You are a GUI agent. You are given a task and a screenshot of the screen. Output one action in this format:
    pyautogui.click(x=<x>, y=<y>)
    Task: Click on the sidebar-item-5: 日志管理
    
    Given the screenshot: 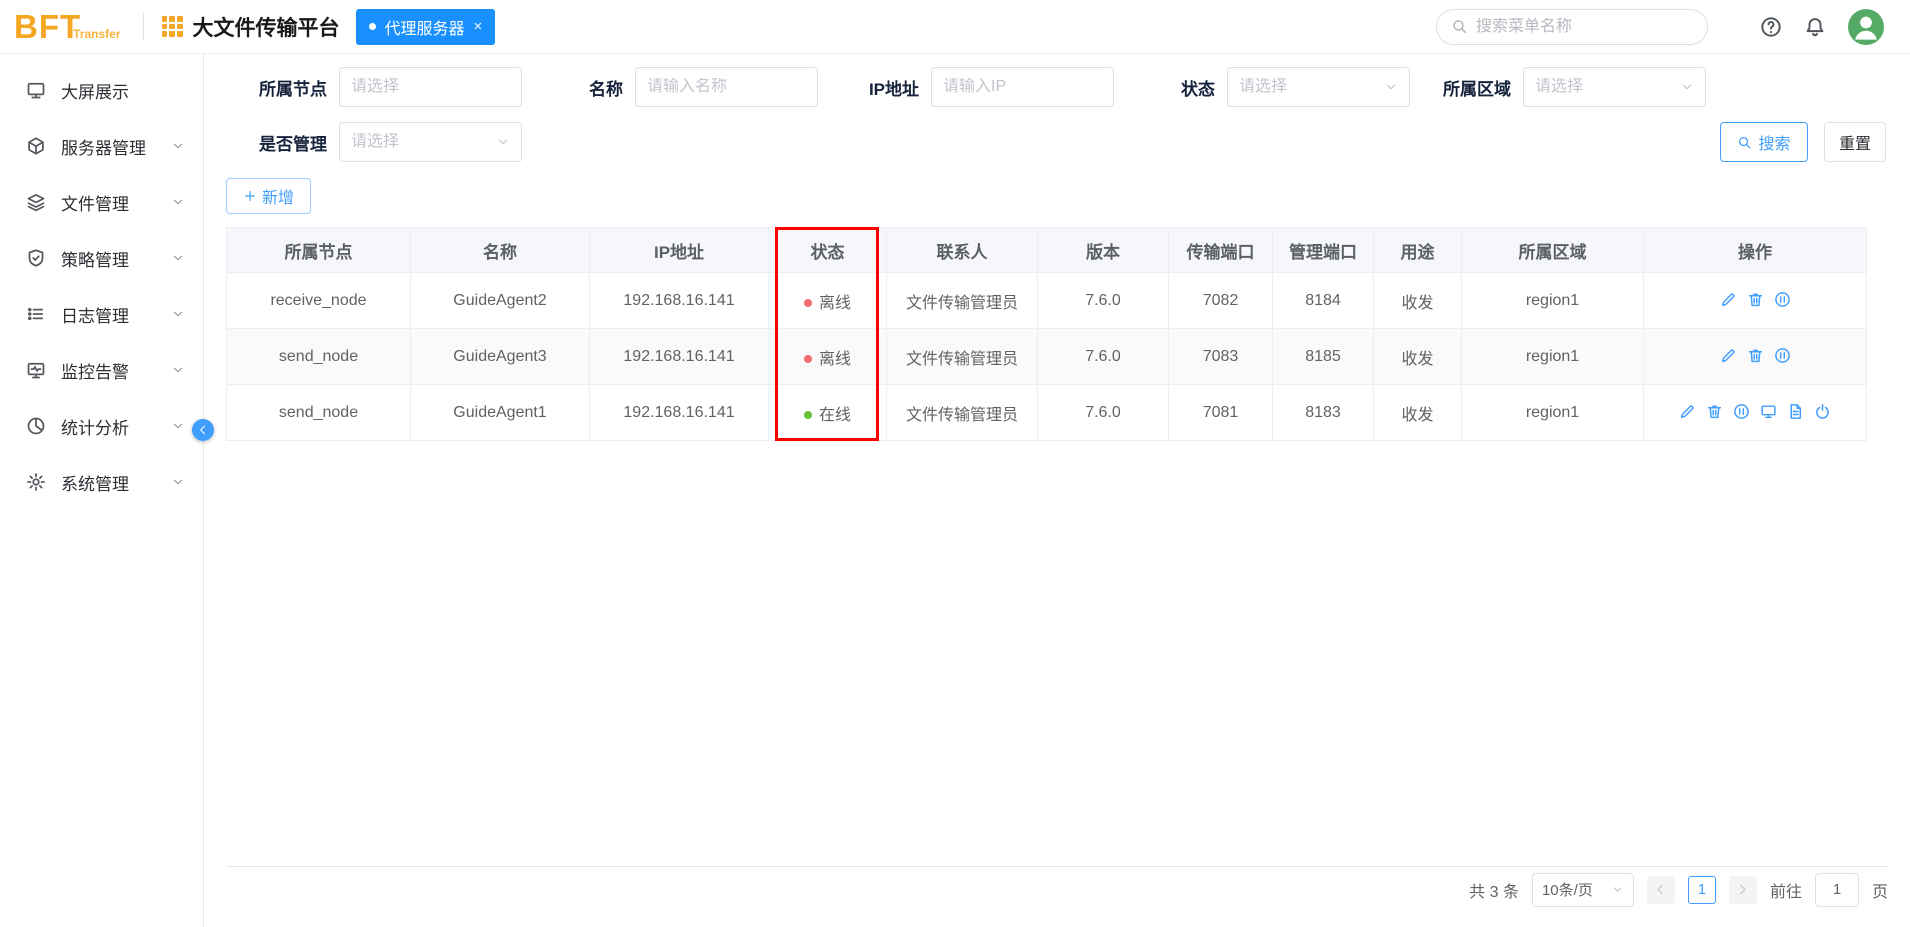 What is the action you would take?
    pyautogui.click(x=101, y=314)
    